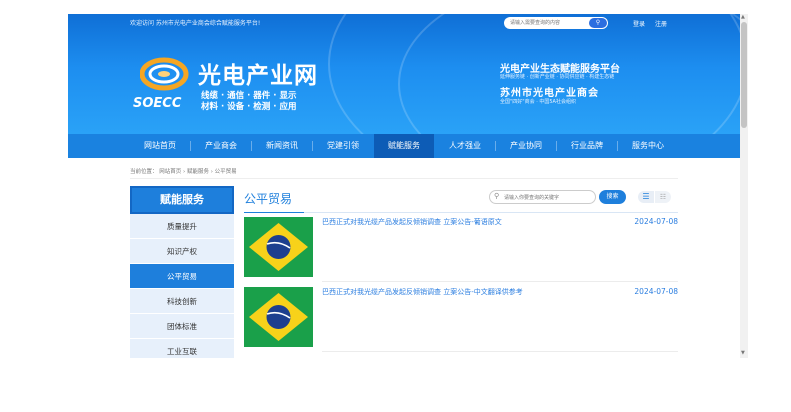 This screenshot has height=412, width=791. What do you see at coordinates (183, 171) in the screenshot?
I see `breadcrumb: 当前位置： 网站首页 › 赋能服务 › 公平贸易` at bounding box center [183, 171].